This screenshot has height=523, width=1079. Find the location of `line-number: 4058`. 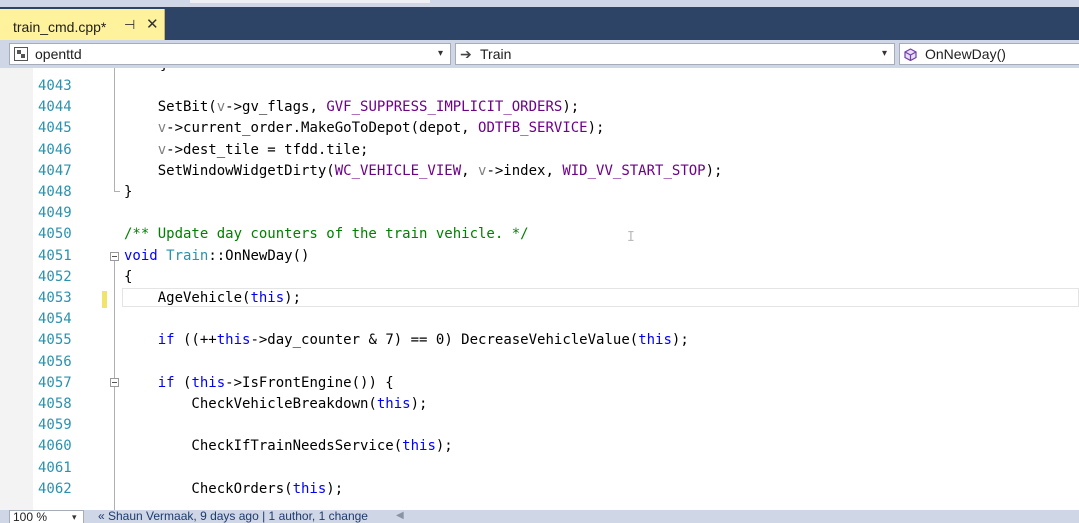

line-number: 4058 is located at coordinates (55, 404).